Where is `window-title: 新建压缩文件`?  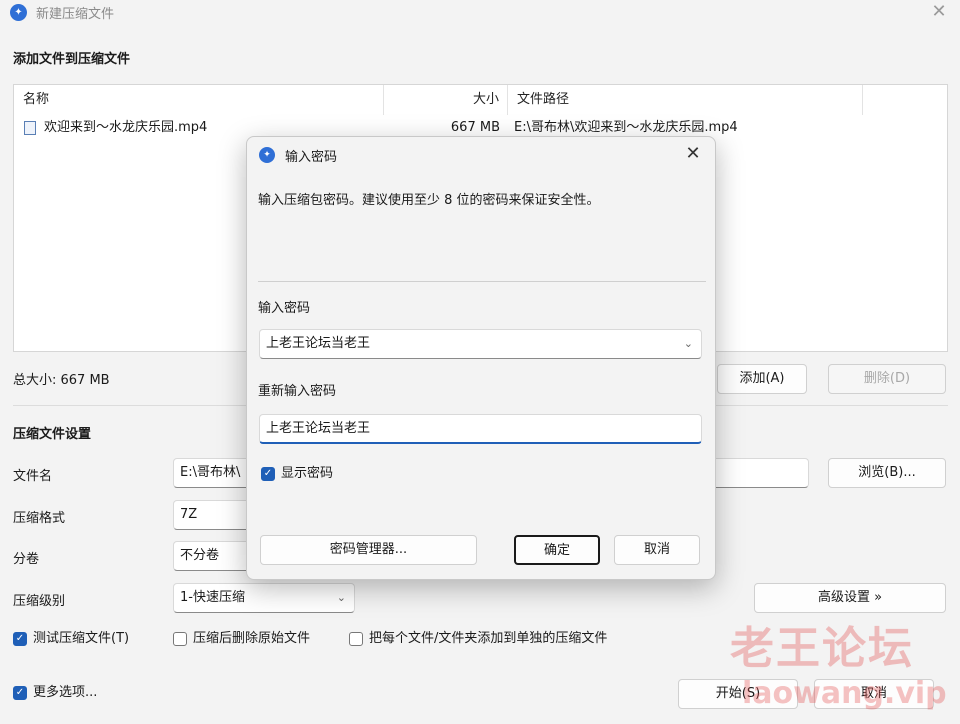
window-title: 新建压缩文件 is located at coordinates (75, 14).